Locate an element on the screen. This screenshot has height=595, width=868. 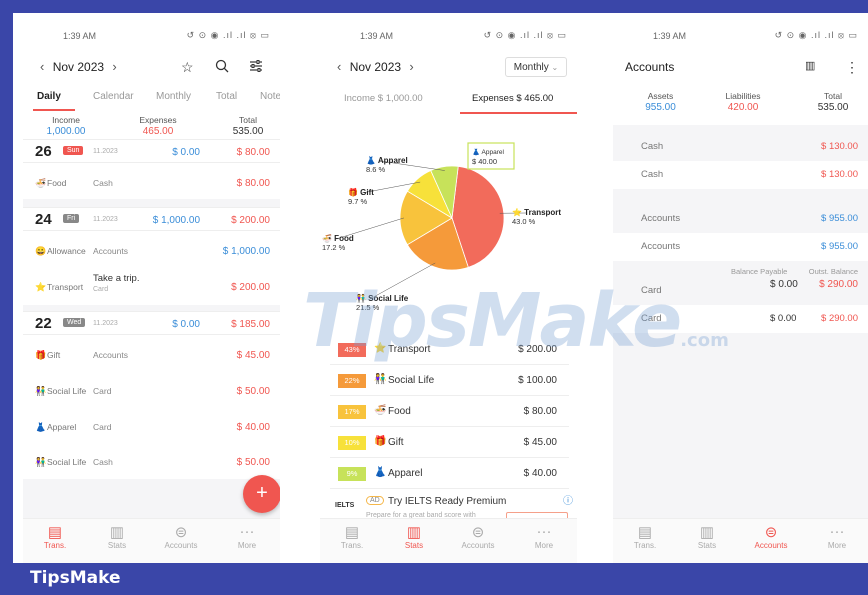
legend-row-gift: 10% 🎁 Gift $ 45.00 is located at coordinates (449, 443).